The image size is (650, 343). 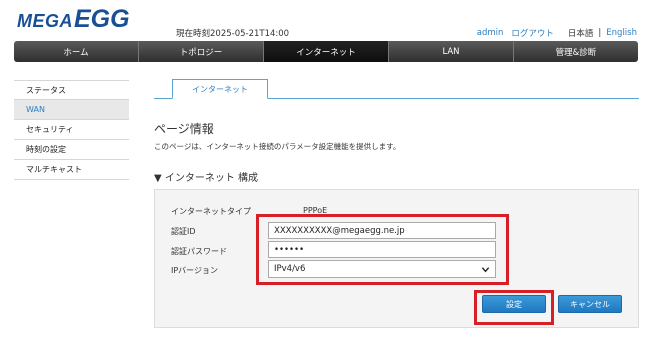 I want to click on auth-password-label: 認証パスワード, so click(x=199, y=251).